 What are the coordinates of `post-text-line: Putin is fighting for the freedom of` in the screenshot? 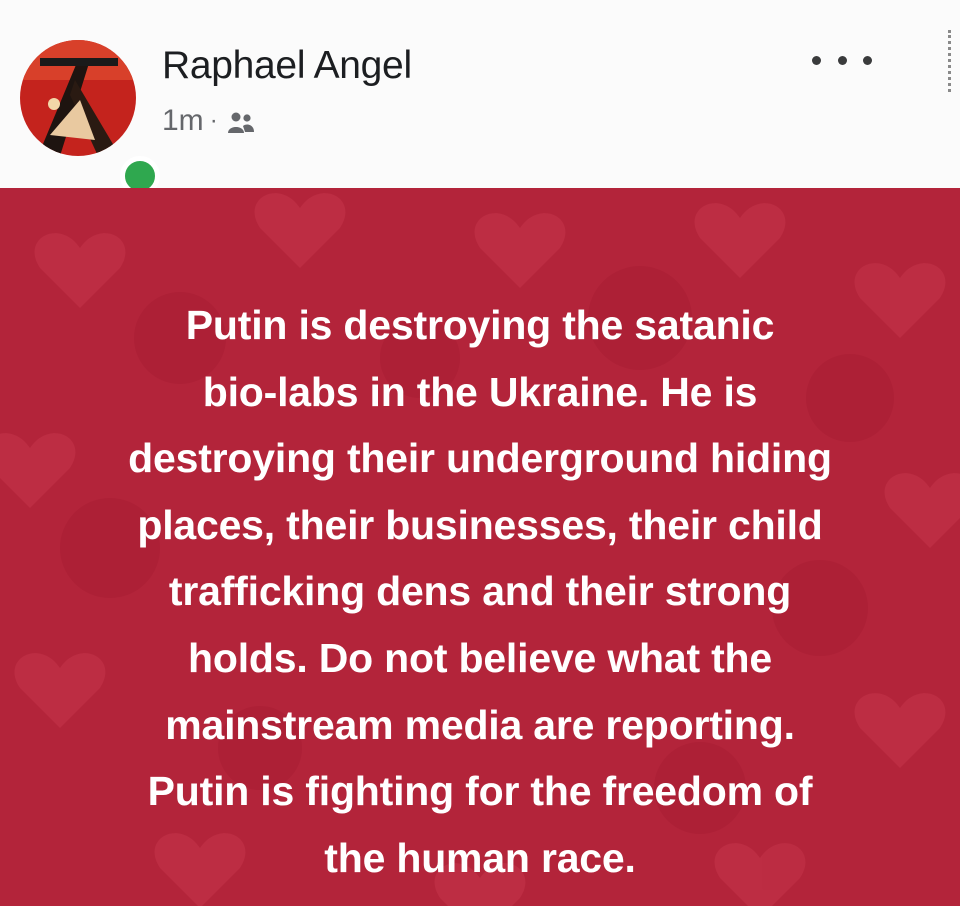 It's located at (480, 791).